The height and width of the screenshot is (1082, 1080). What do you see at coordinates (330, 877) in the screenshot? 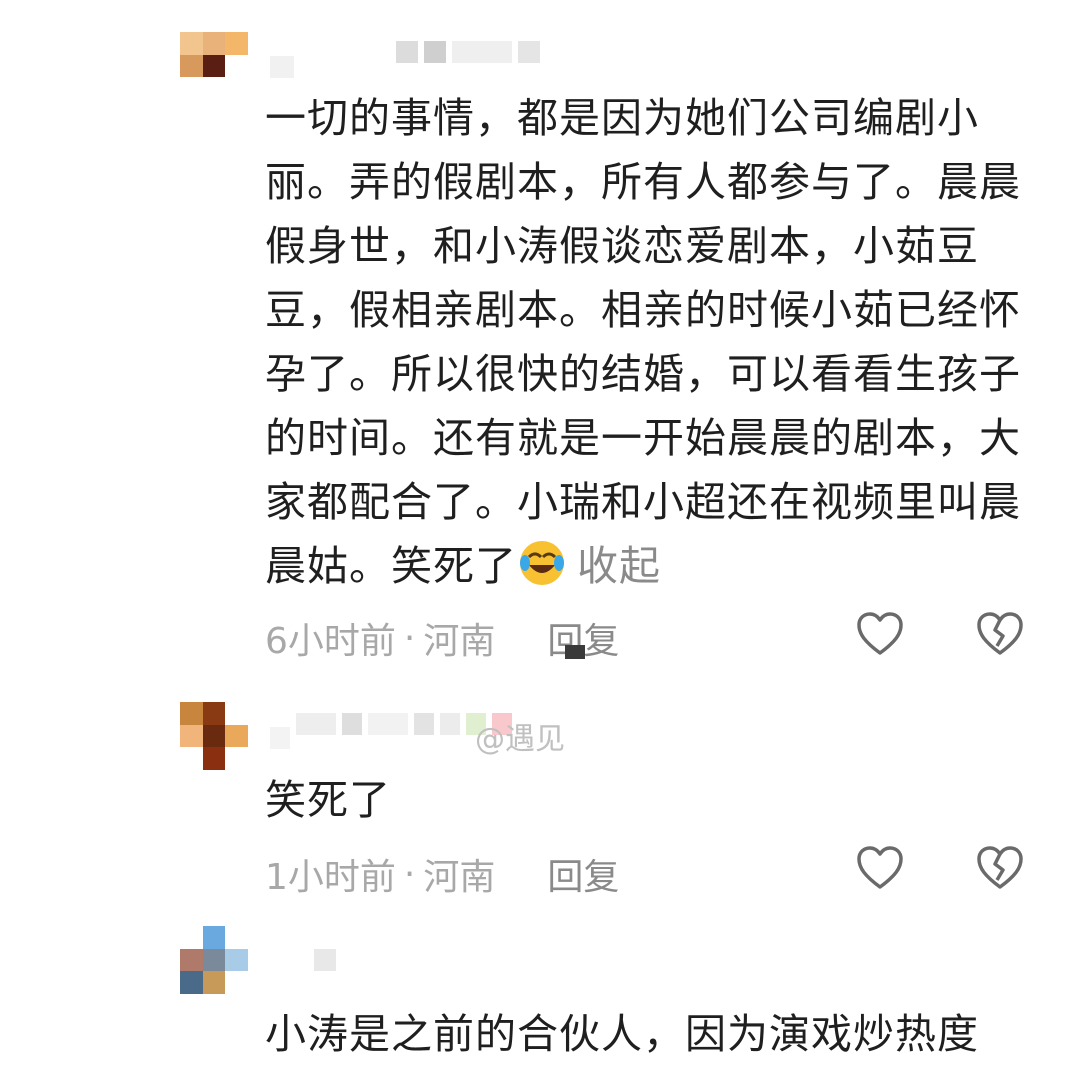
I see `comment-time: 1小时前` at bounding box center [330, 877].